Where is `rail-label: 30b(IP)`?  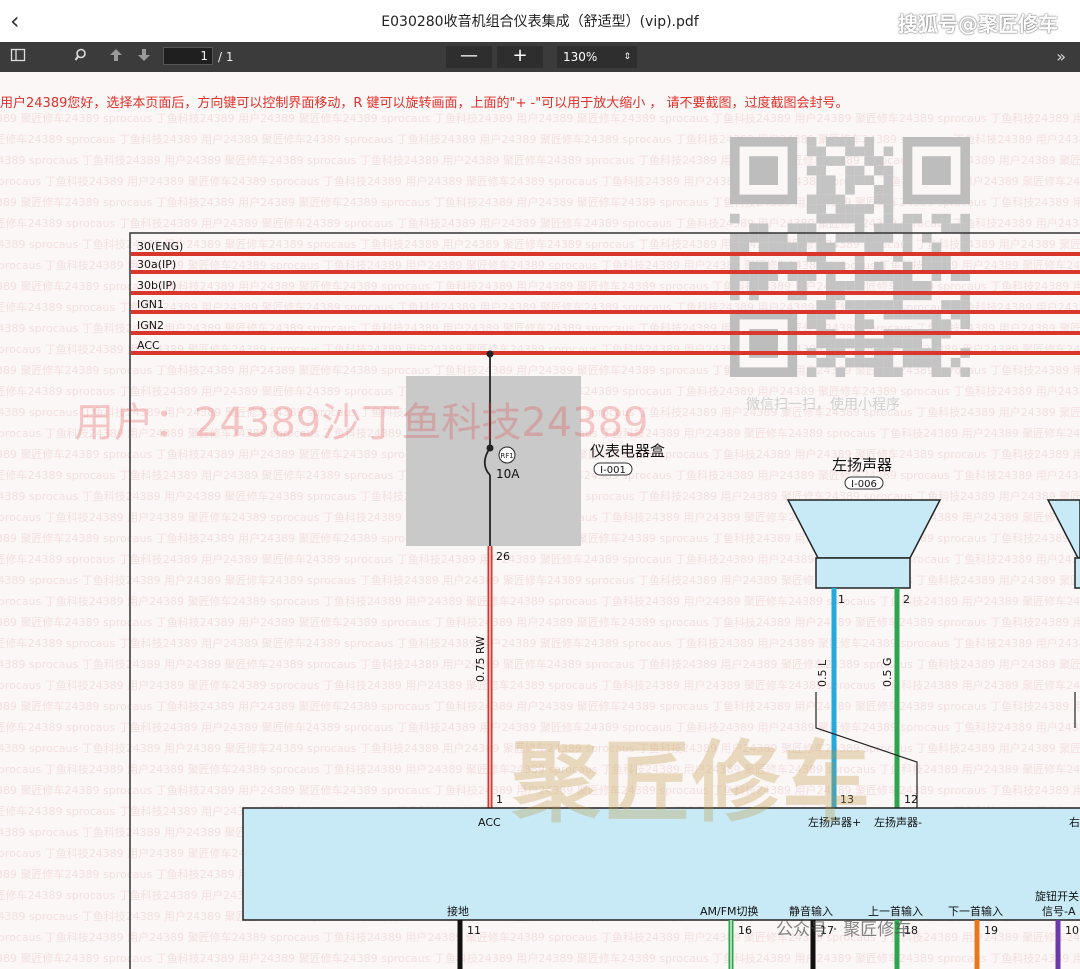 rail-label: 30b(IP) is located at coordinates (156, 285).